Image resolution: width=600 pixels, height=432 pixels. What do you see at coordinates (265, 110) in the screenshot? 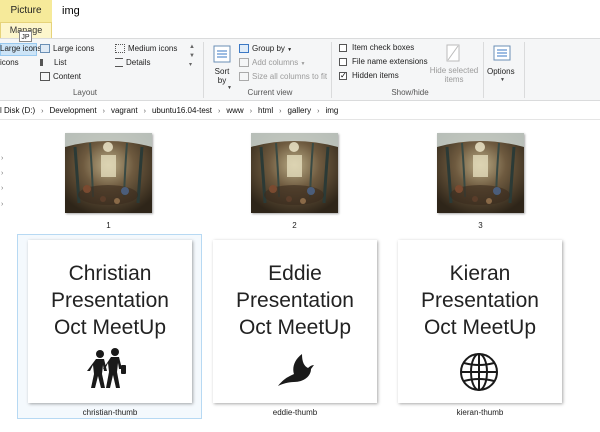
I see `breadcrumb-item: html` at bounding box center [265, 110].